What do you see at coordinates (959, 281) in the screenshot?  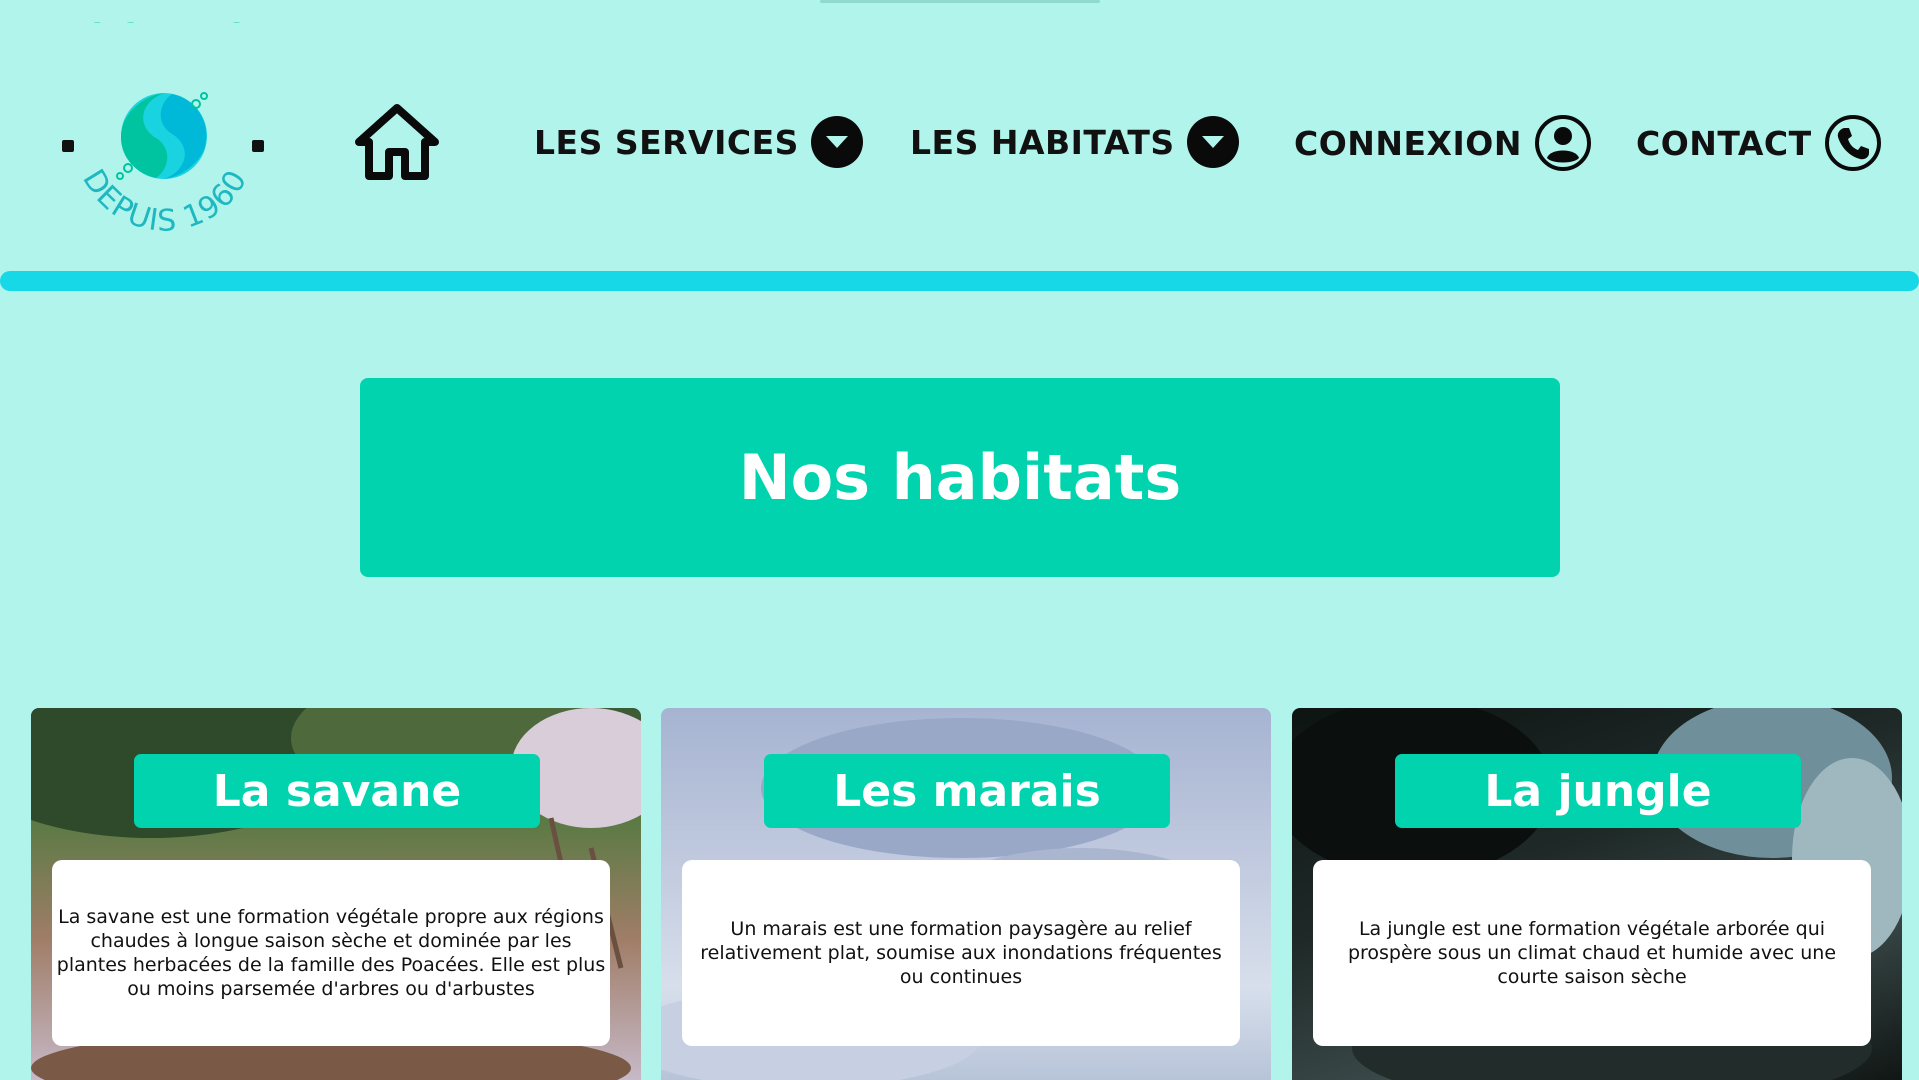 I see `header-divider` at bounding box center [959, 281].